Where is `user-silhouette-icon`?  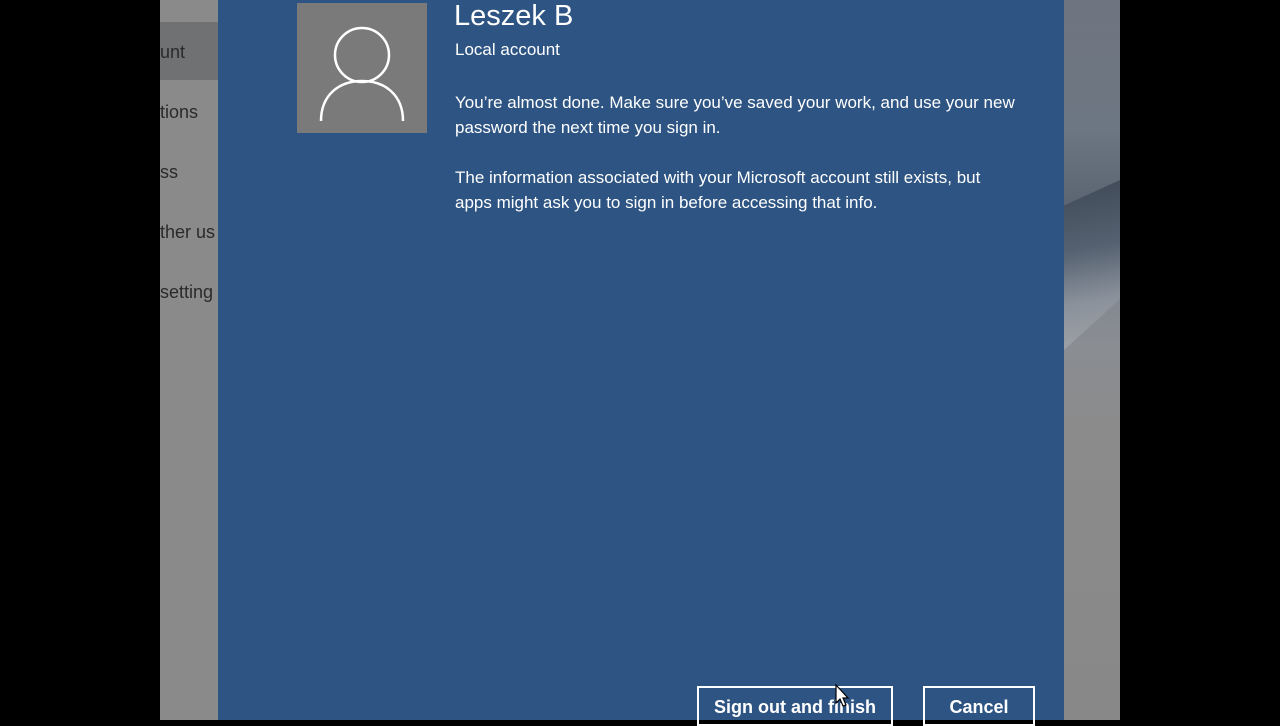
user-silhouette-icon is located at coordinates (362, 74).